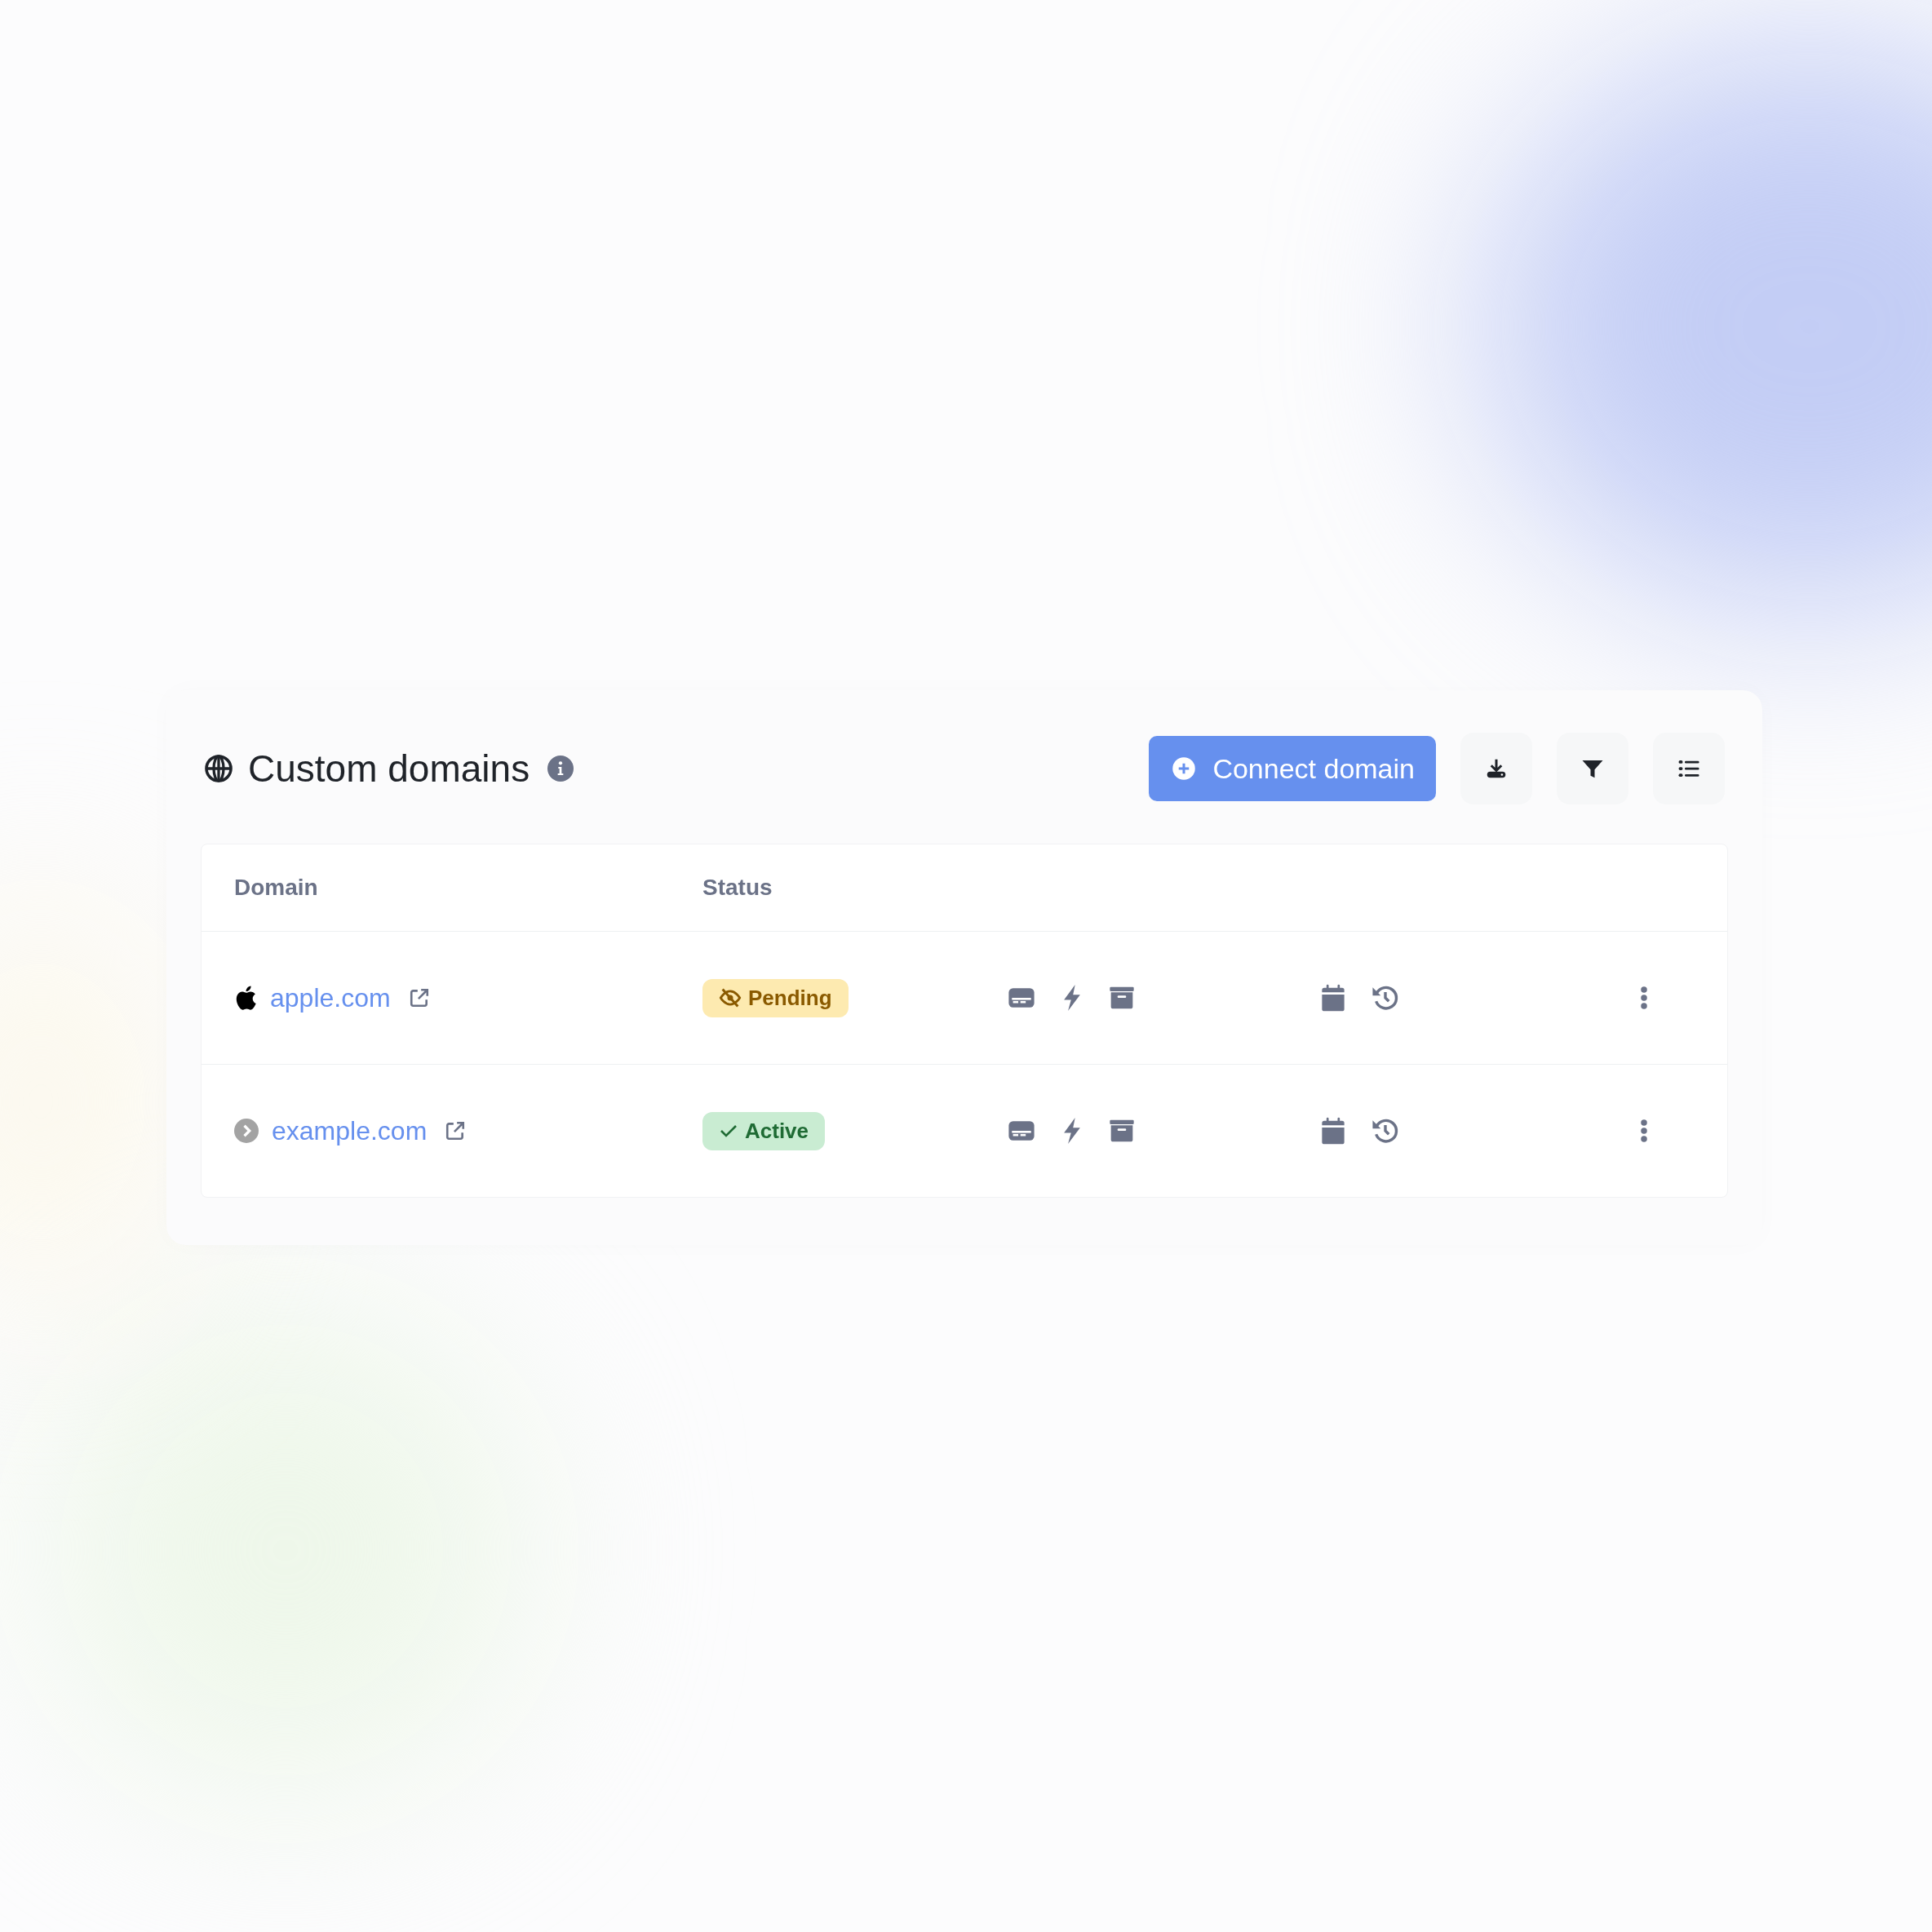 The image size is (1932, 1932). What do you see at coordinates (731, 998) in the screenshot?
I see `eye-slash-icon` at bounding box center [731, 998].